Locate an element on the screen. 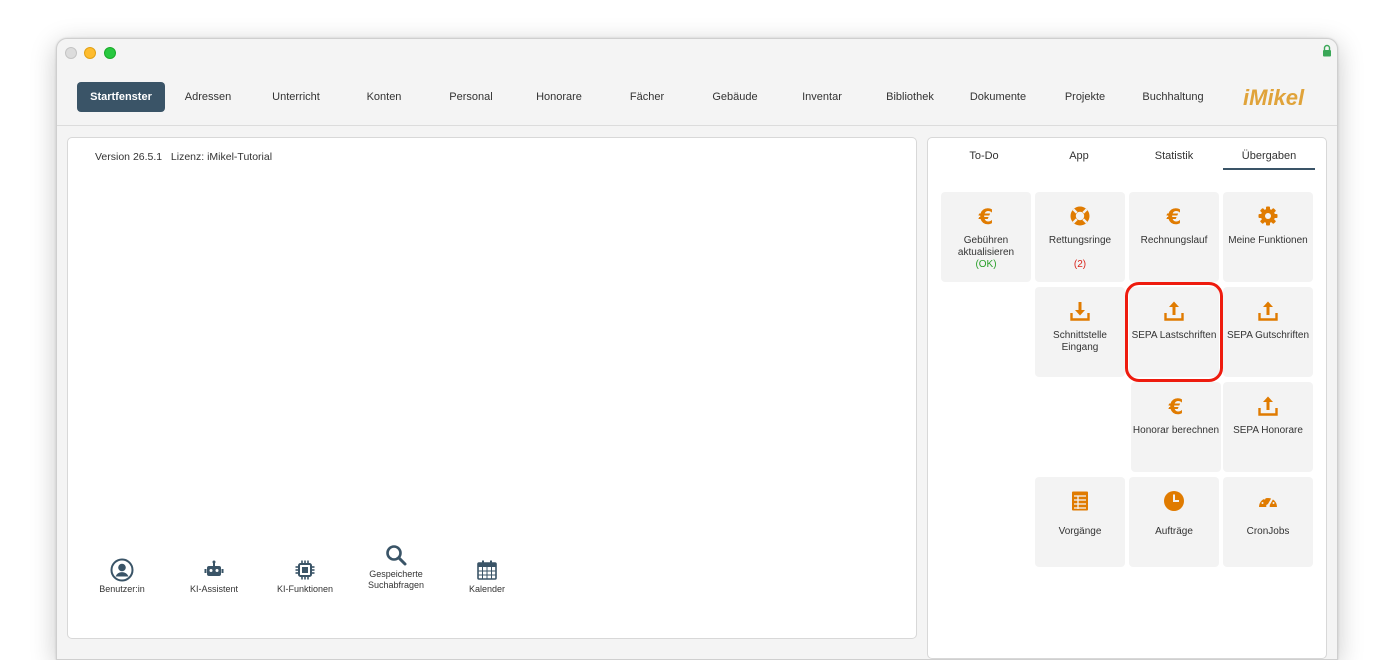 The image size is (1392, 660). nav-unterricht: Unterricht is located at coordinates (296, 97).